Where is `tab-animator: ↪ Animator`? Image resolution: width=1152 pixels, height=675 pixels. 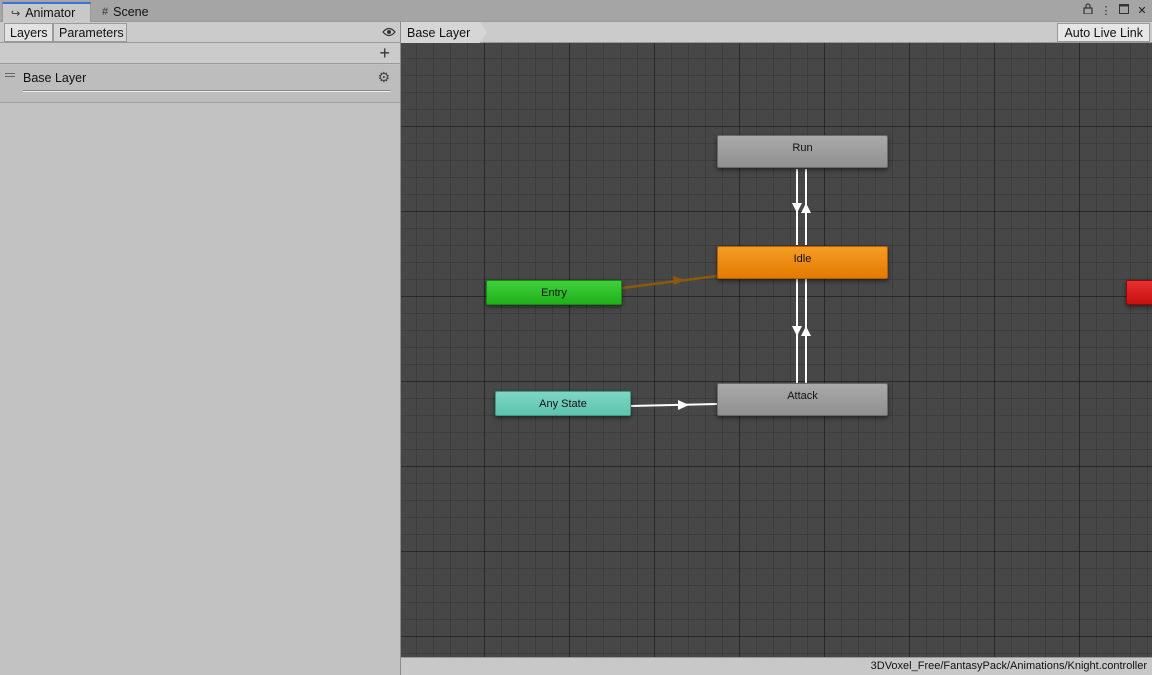
tab-animator: ↪ Animator is located at coordinates (46, 12).